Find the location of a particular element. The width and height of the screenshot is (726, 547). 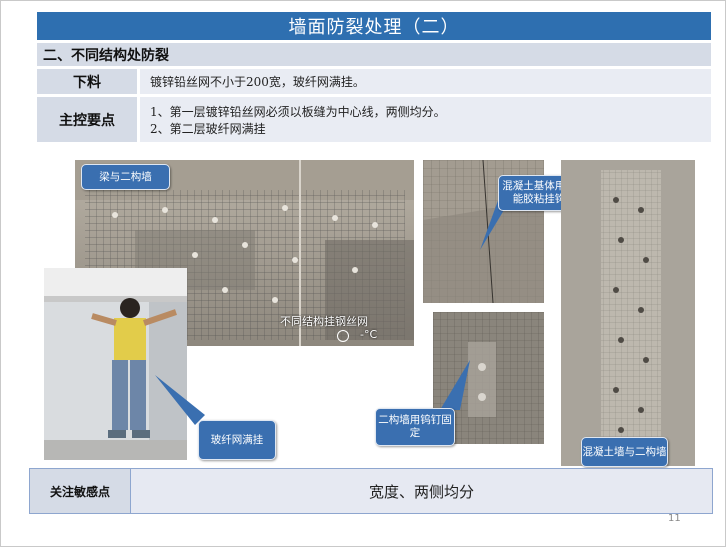

photo-worker-fiber-mesh is located at coordinates (115, 364).